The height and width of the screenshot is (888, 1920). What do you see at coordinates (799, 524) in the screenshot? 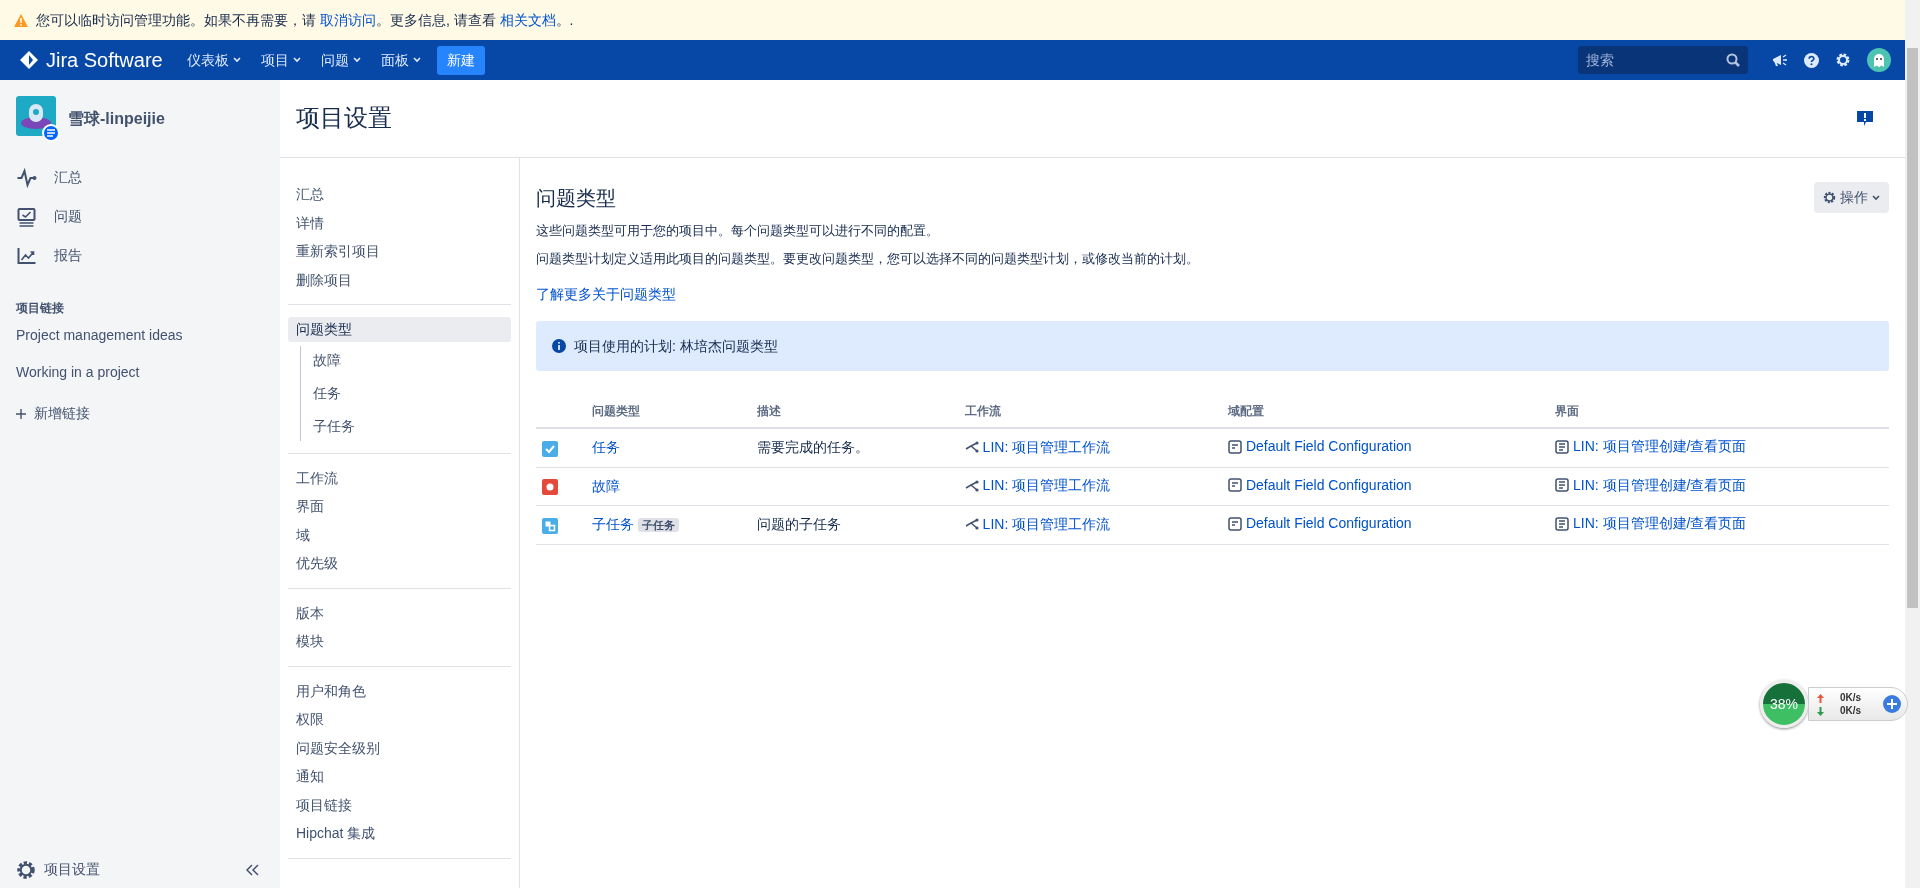
I see `description-cell: 问题的子任务` at bounding box center [799, 524].